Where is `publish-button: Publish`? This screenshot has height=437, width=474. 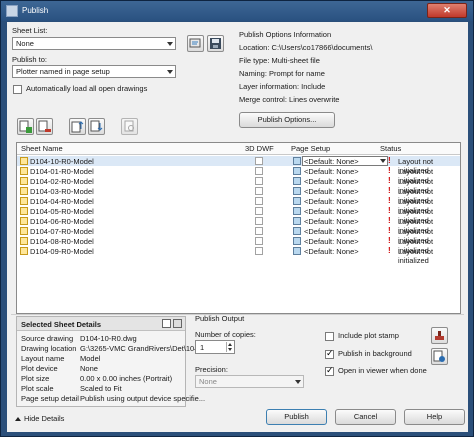 publish-button: Publish is located at coordinates (296, 417).